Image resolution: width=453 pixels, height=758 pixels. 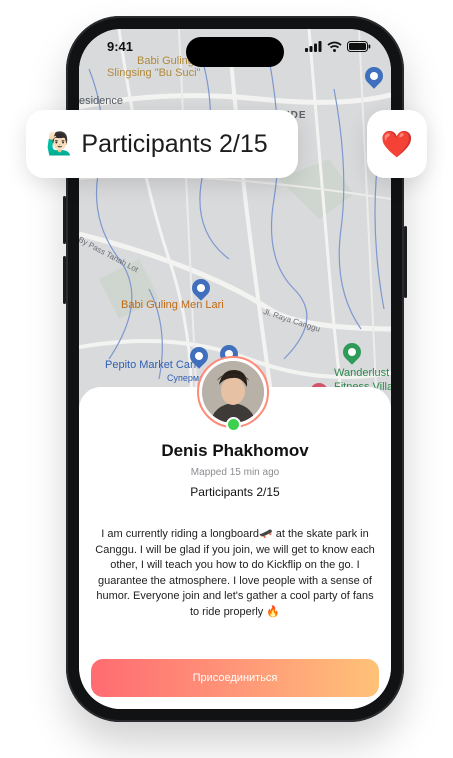 I want to click on map-label-poi-center: Babi Guling Men Lari, so click(x=172, y=305).